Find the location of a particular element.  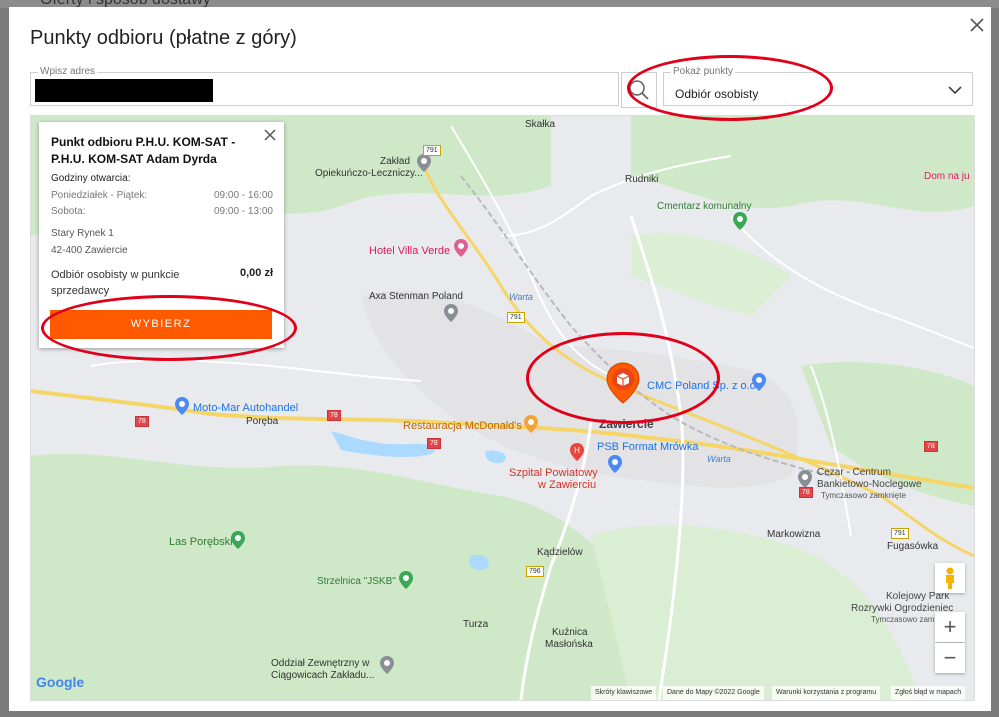

hotel-pin-icon is located at coordinates (461, 248).